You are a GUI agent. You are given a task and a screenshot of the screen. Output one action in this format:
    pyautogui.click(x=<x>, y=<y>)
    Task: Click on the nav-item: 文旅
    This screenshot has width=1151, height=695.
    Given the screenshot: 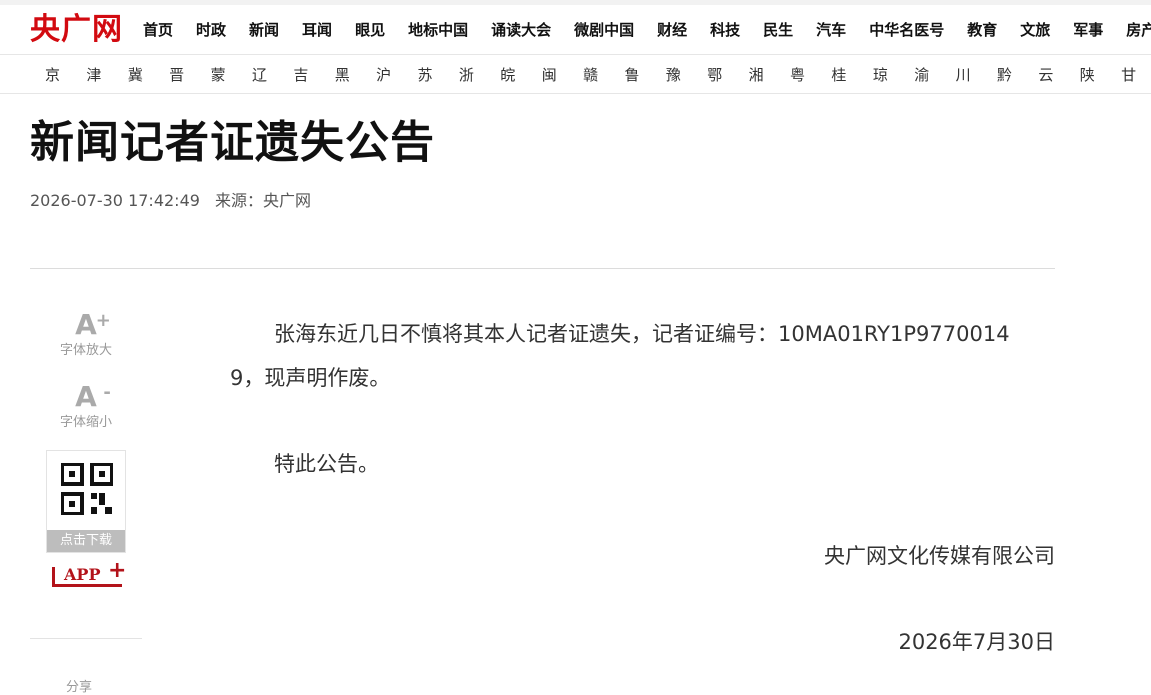 What is the action you would take?
    pyautogui.click(x=1035, y=30)
    